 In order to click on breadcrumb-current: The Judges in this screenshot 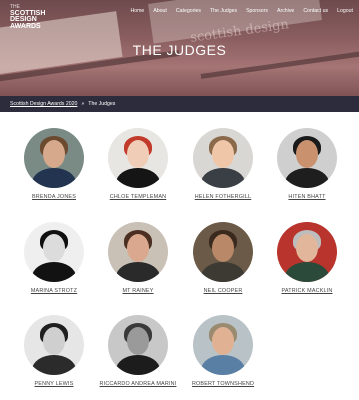, I will do `click(102, 104)`.